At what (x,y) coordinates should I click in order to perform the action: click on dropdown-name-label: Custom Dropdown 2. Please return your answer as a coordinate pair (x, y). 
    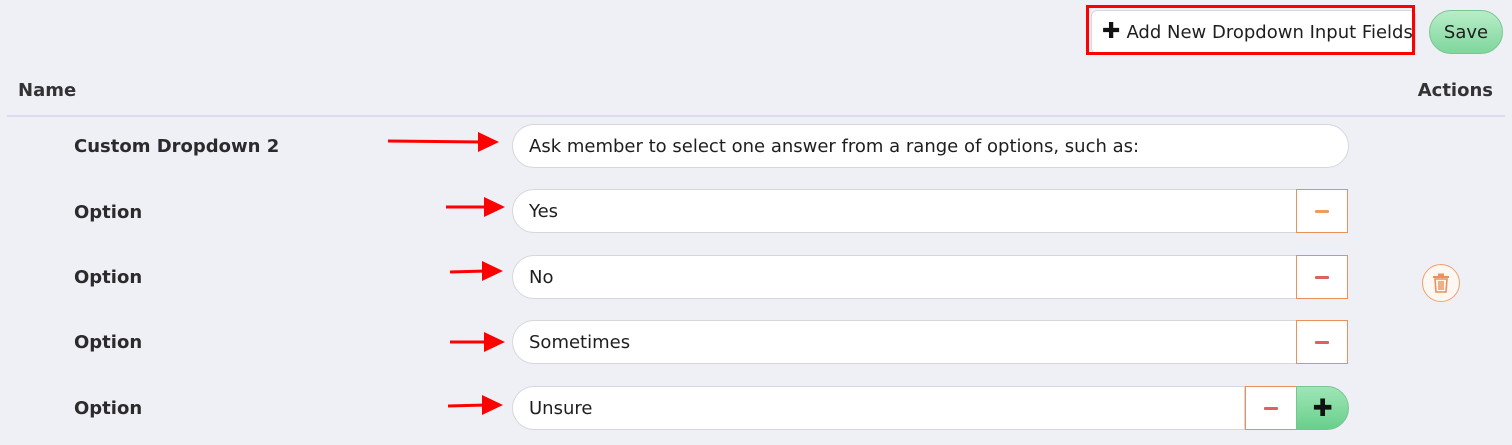
    Looking at the image, I should click on (177, 146).